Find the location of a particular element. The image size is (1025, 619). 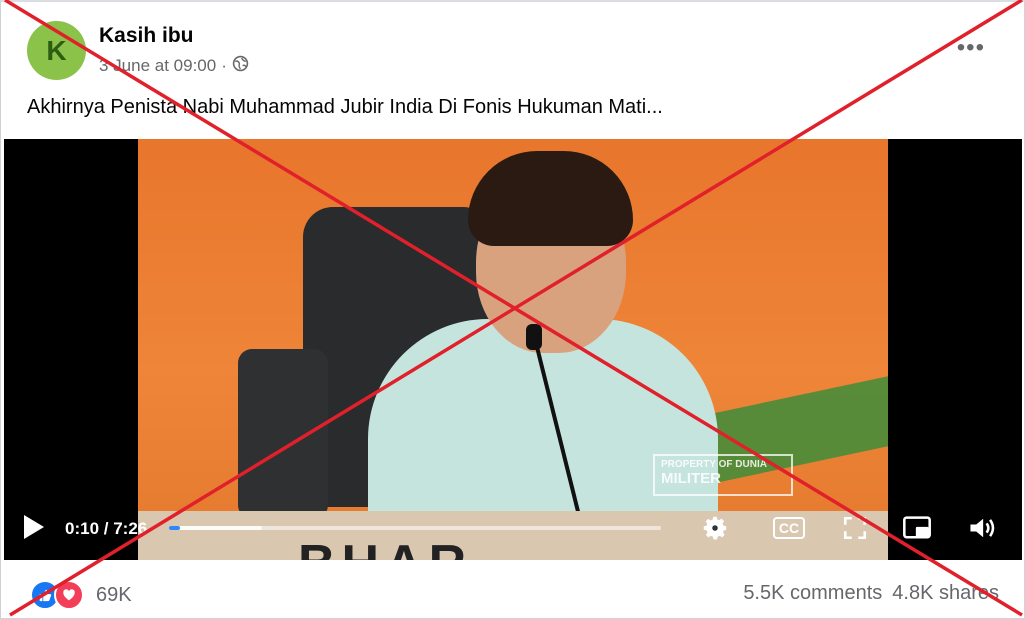

comments-count: 5.5K comments is located at coordinates (812, 593).